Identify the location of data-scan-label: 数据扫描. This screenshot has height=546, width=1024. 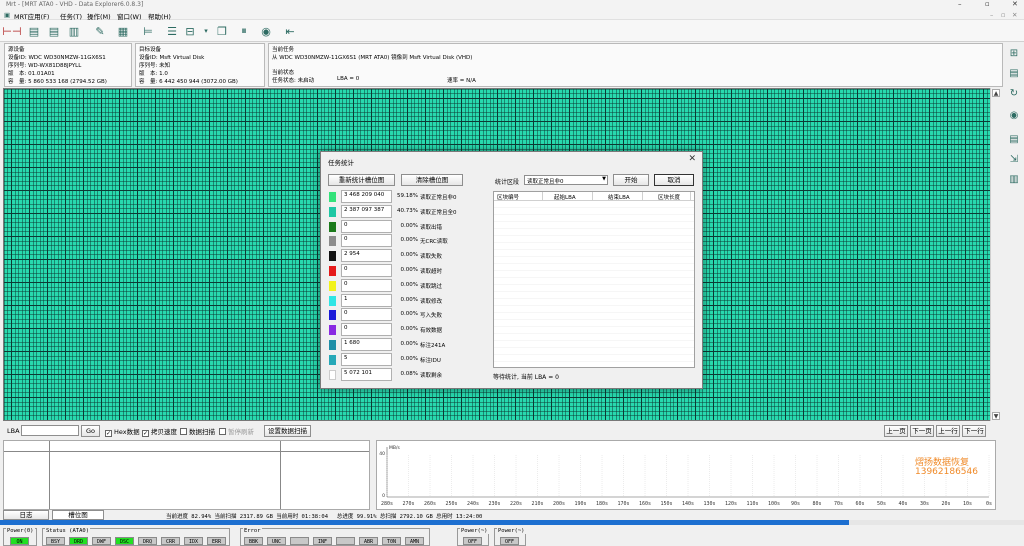
(202, 432).